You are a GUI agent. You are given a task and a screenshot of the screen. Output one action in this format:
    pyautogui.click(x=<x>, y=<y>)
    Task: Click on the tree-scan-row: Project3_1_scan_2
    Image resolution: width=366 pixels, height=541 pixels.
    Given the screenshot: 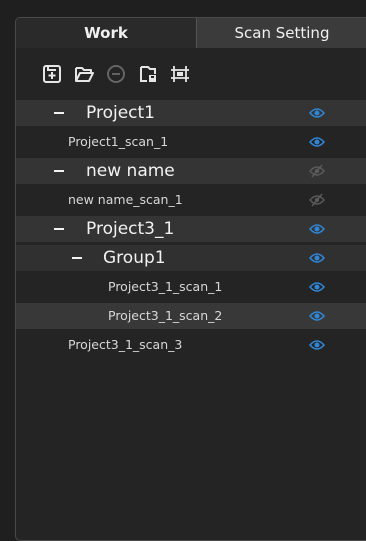 What is the action you would take?
    pyautogui.click(x=191, y=316)
    